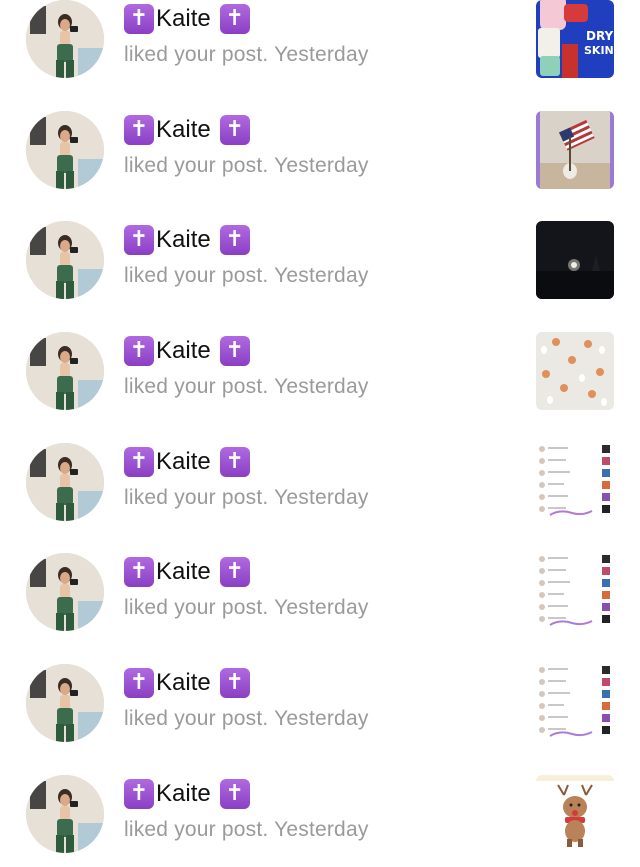  What do you see at coordinates (600, 36) in the screenshot?
I see `svg-text: DRY` at bounding box center [600, 36].